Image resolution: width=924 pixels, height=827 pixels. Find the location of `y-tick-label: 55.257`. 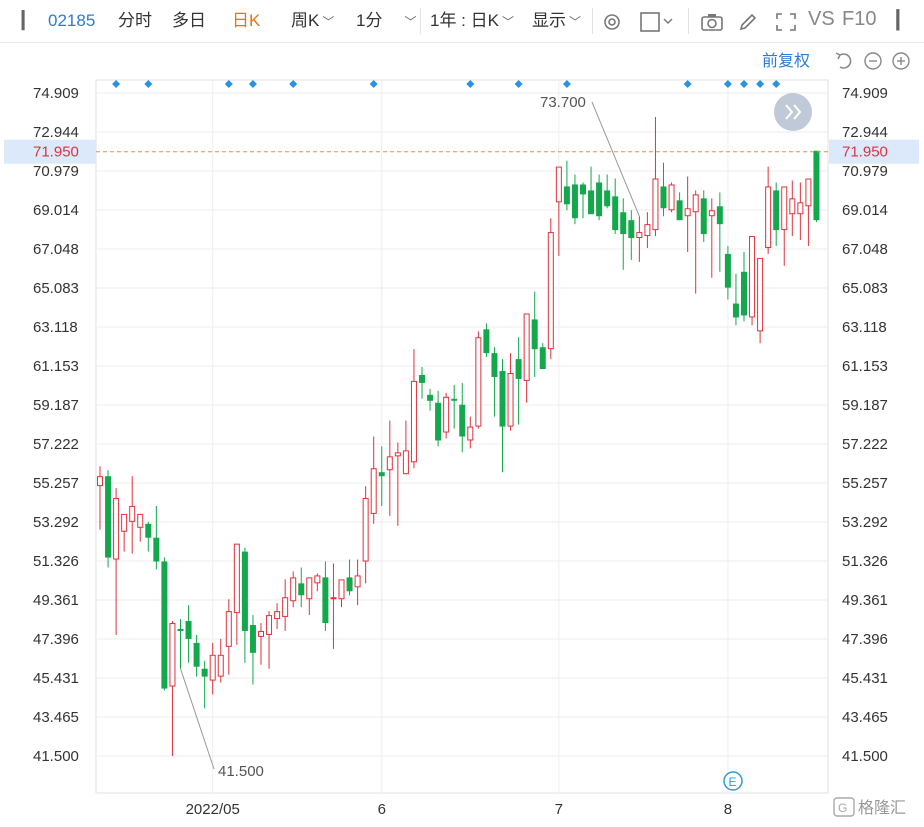

y-tick-label: 55.257 is located at coordinates (56, 483).